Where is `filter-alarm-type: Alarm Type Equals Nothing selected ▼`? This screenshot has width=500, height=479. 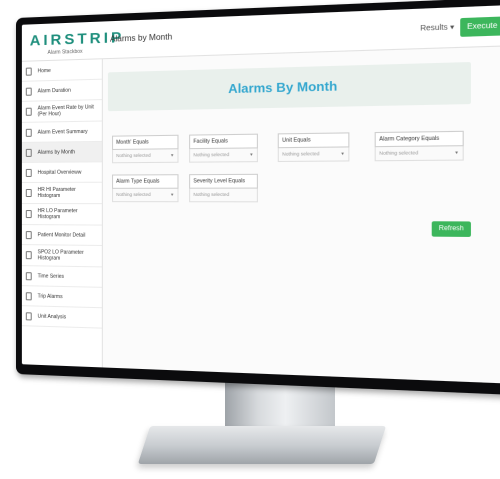 filter-alarm-type: Alarm Type Equals Nothing selected ▼ is located at coordinates (145, 188).